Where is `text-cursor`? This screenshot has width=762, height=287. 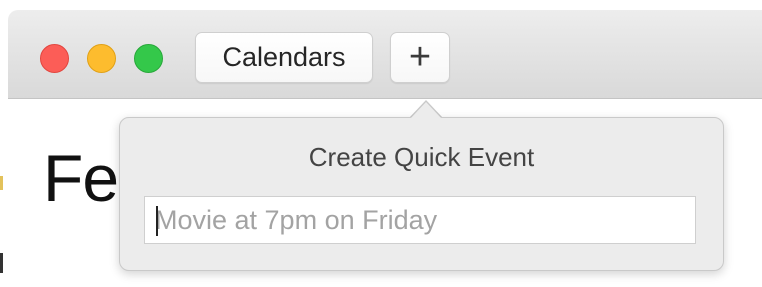 text-cursor is located at coordinates (157, 221).